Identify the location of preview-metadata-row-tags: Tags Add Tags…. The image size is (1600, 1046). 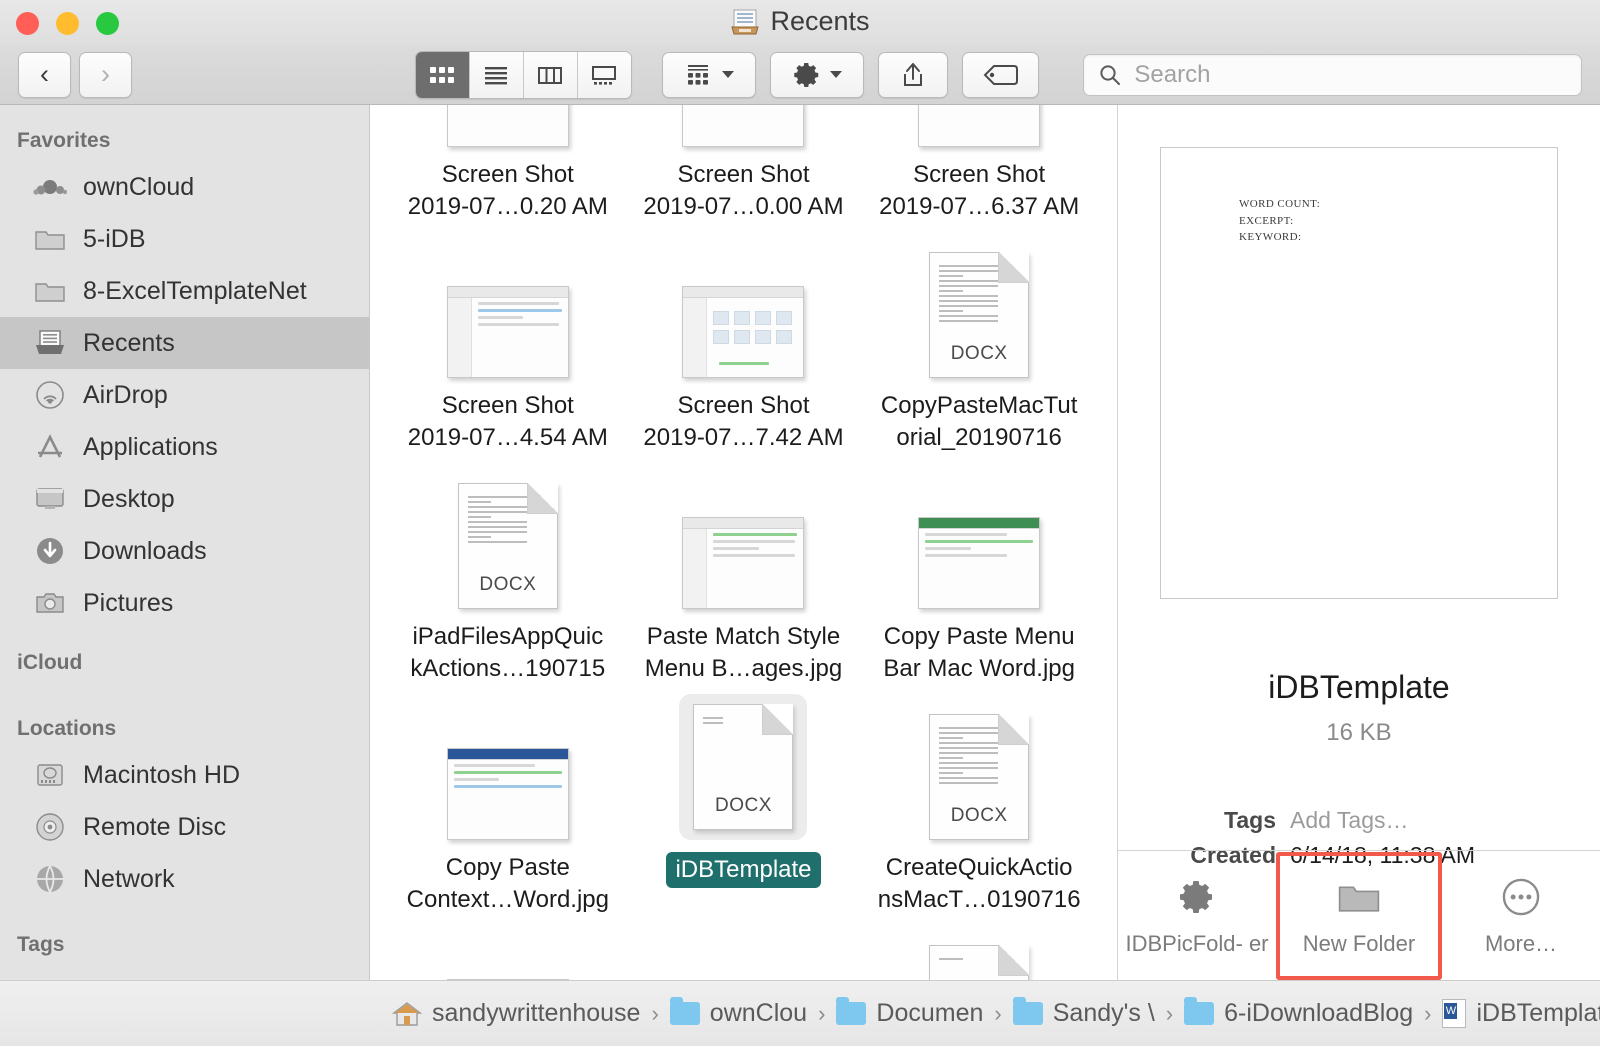
(1359, 820).